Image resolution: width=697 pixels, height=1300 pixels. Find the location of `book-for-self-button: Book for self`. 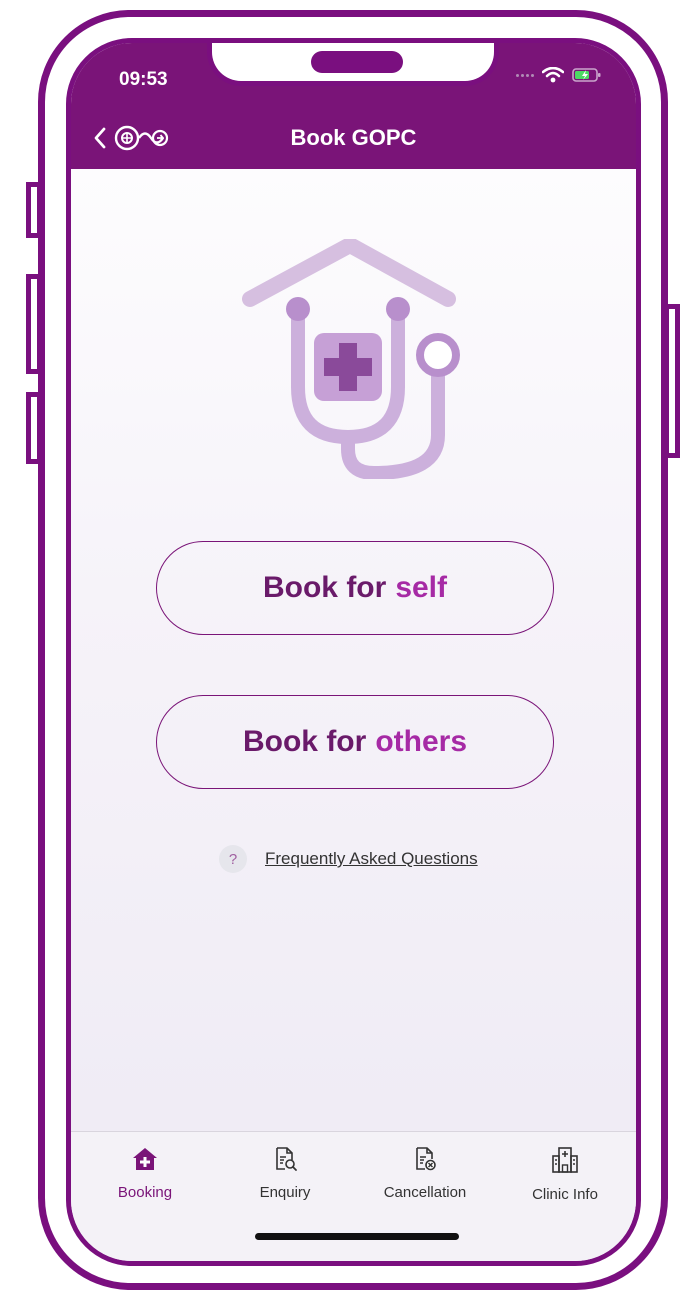

book-for-self-button: Book for self is located at coordinates (355, 588).